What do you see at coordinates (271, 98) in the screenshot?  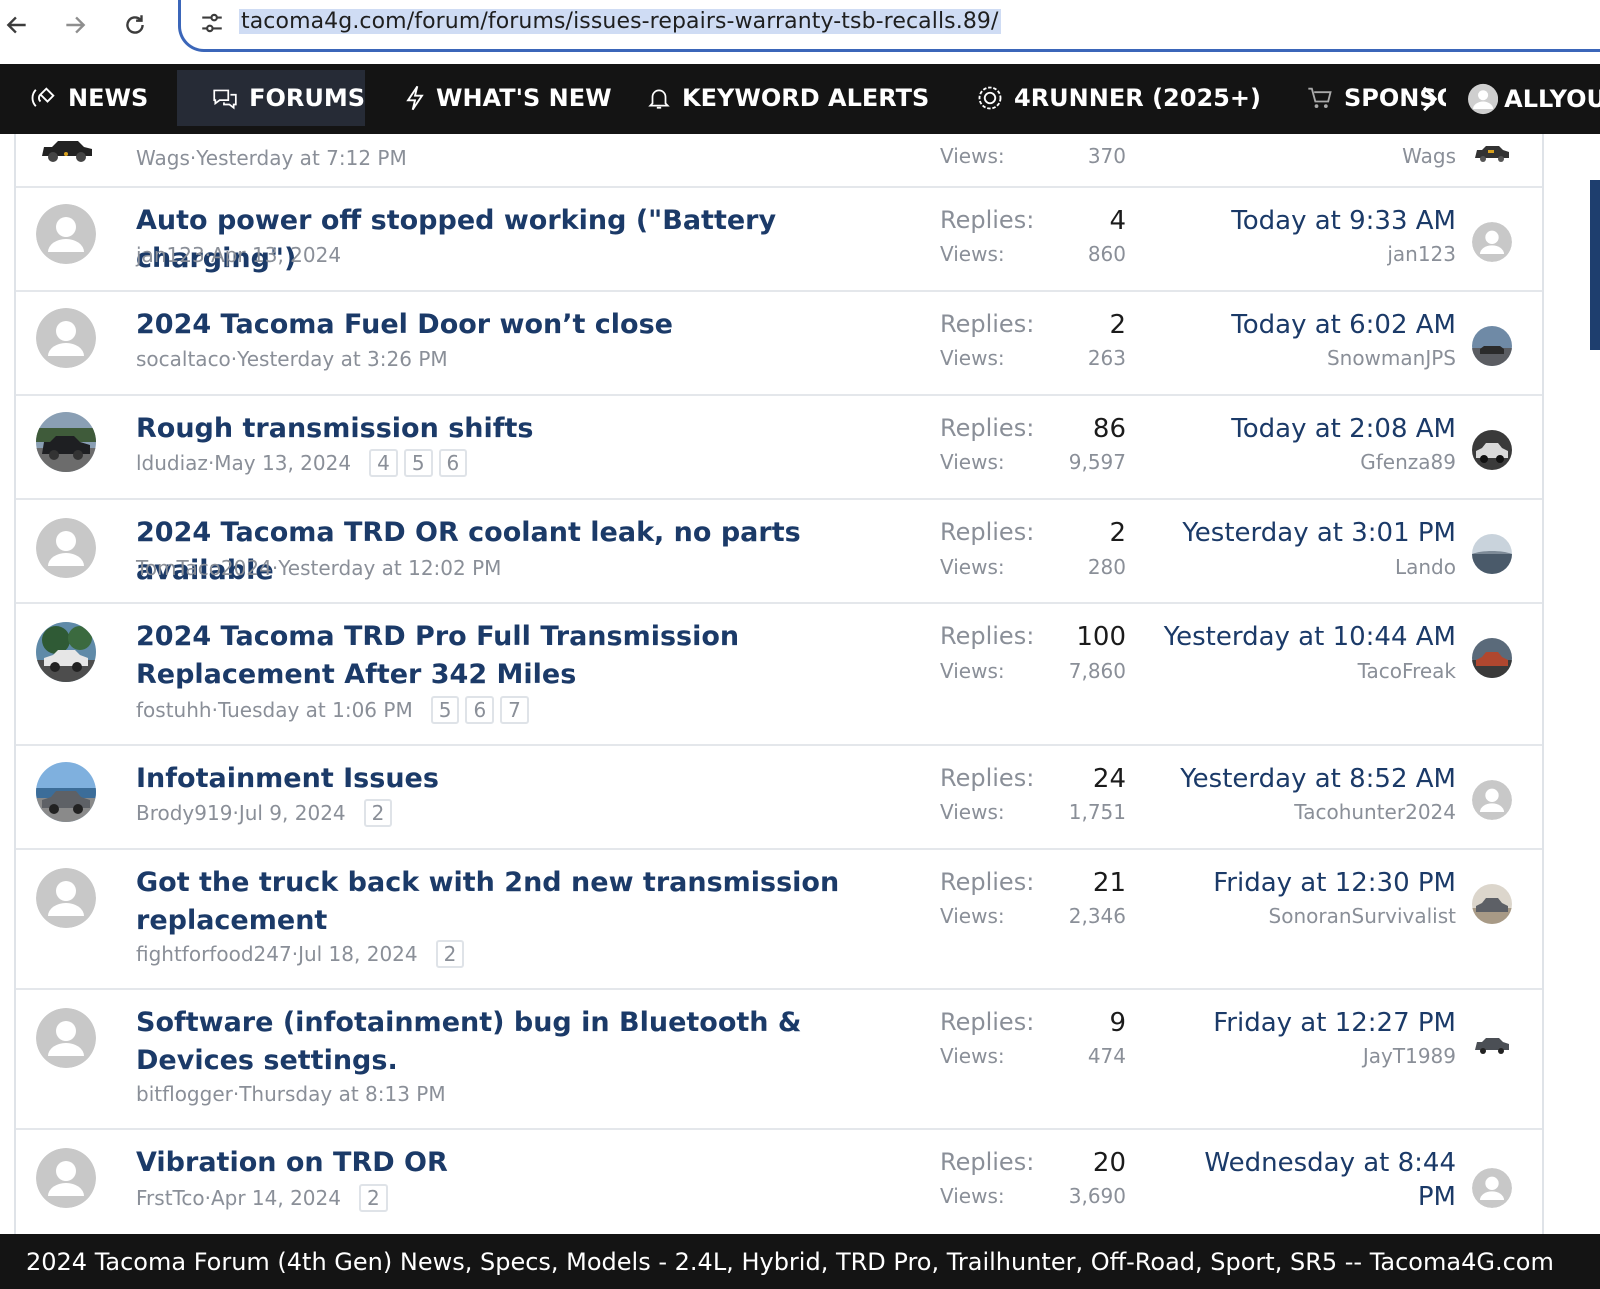 I see `nav-forums: FORUMS` at bounding box center [271, 98].